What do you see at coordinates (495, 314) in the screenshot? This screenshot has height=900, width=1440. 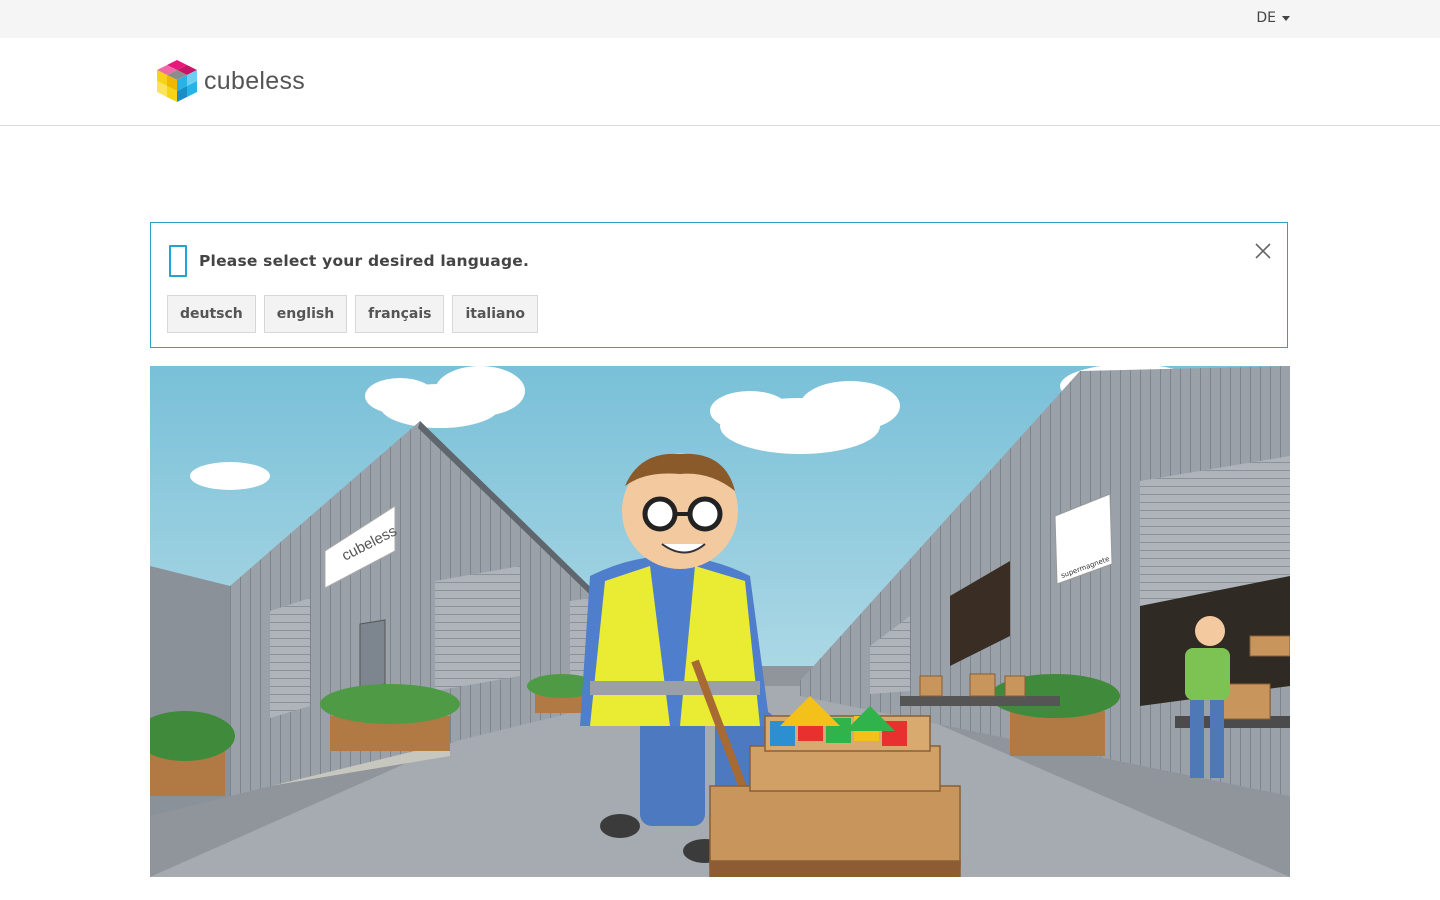 I see `language-button-italiano: italiano` at bounding box center [495, 314].